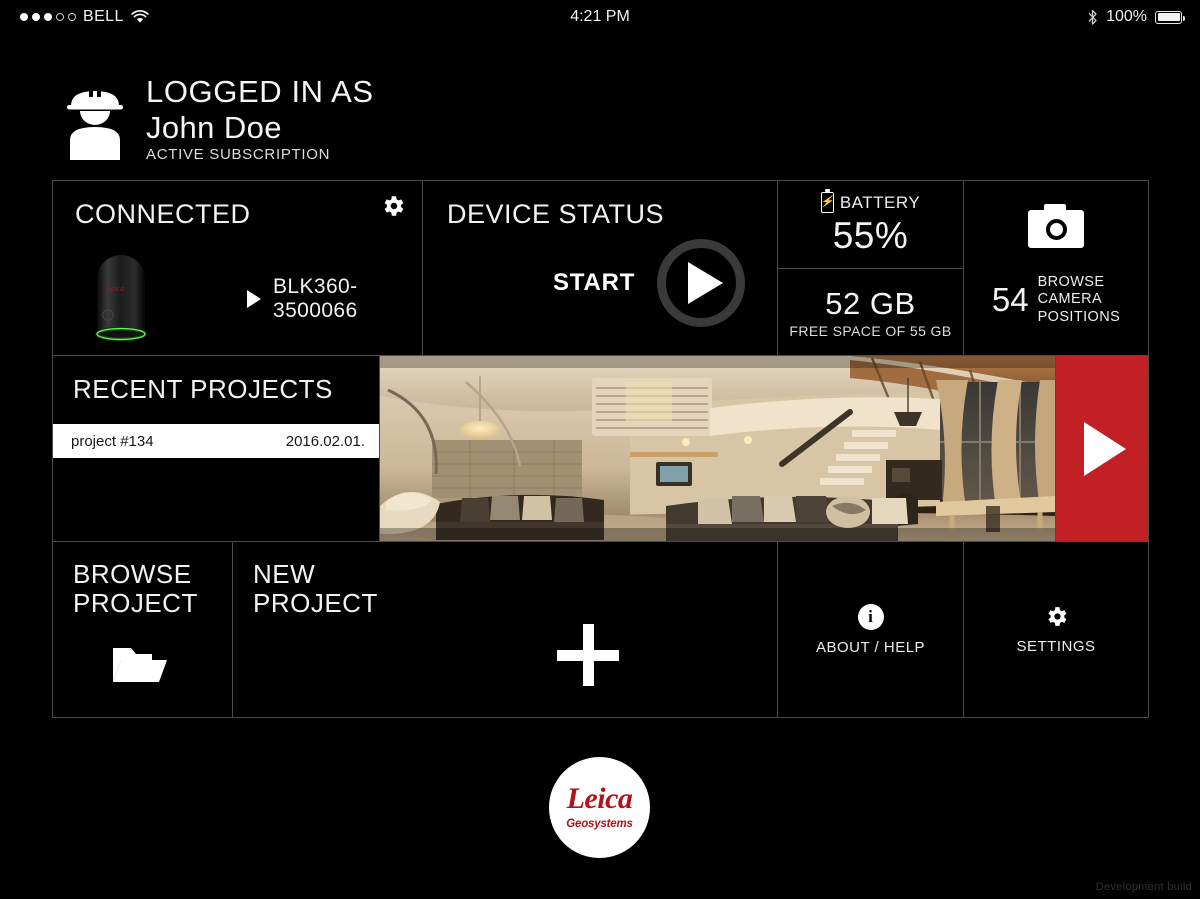  Describe the element at coordinates (1079, 316) in the screenshot. I see `camera-positions-label-line3: POSITIONS` at that location.